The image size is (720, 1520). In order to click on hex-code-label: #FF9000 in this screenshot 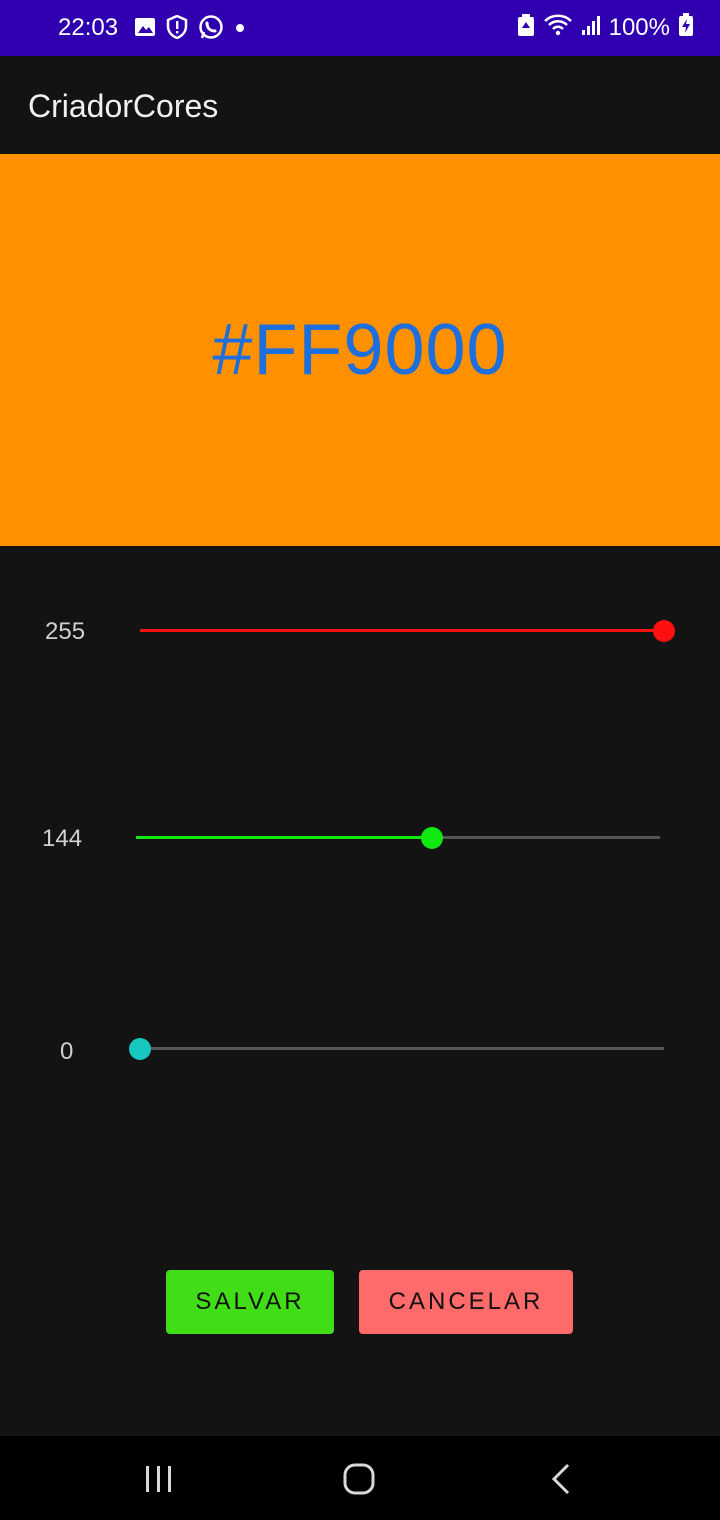, I will do `click(360, 350)`.